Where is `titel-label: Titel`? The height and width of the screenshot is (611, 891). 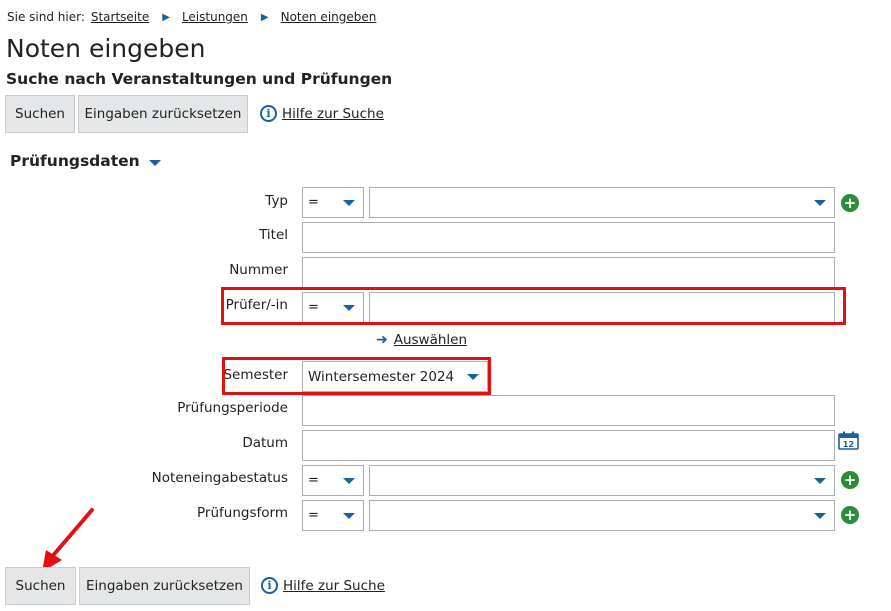 titel-label: Titel is located at coordinates (273, 235).